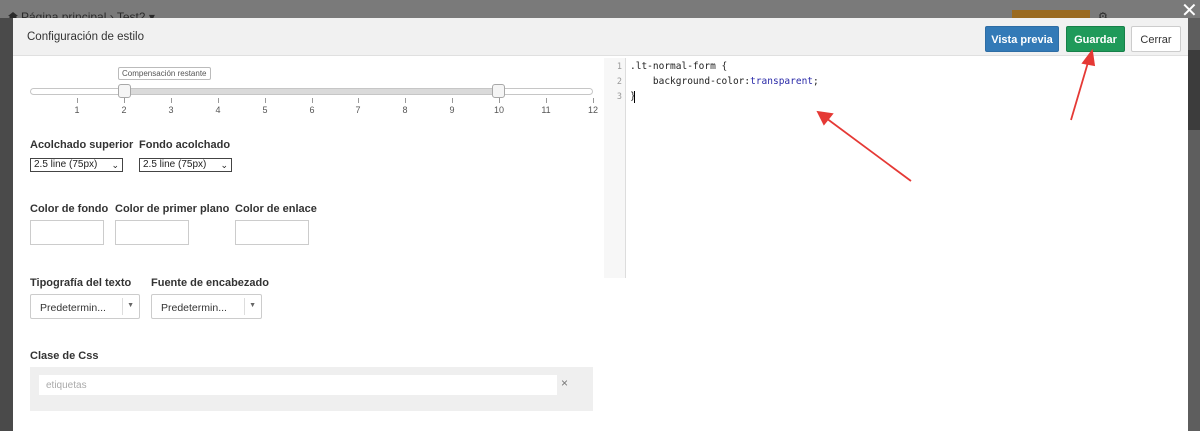 This screenshot has width=1200, height=431. I want to click on editor-gutter: 1 2 3, so click(615, 168).